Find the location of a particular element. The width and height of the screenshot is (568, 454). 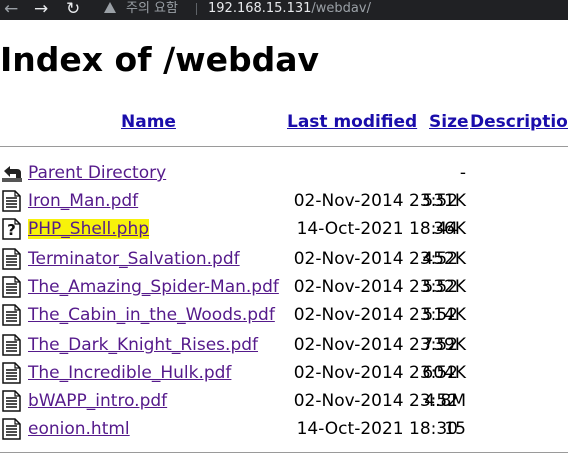

file-link: The_Dark_Knight_Rises.pdf is located at coordinates (143, 345).